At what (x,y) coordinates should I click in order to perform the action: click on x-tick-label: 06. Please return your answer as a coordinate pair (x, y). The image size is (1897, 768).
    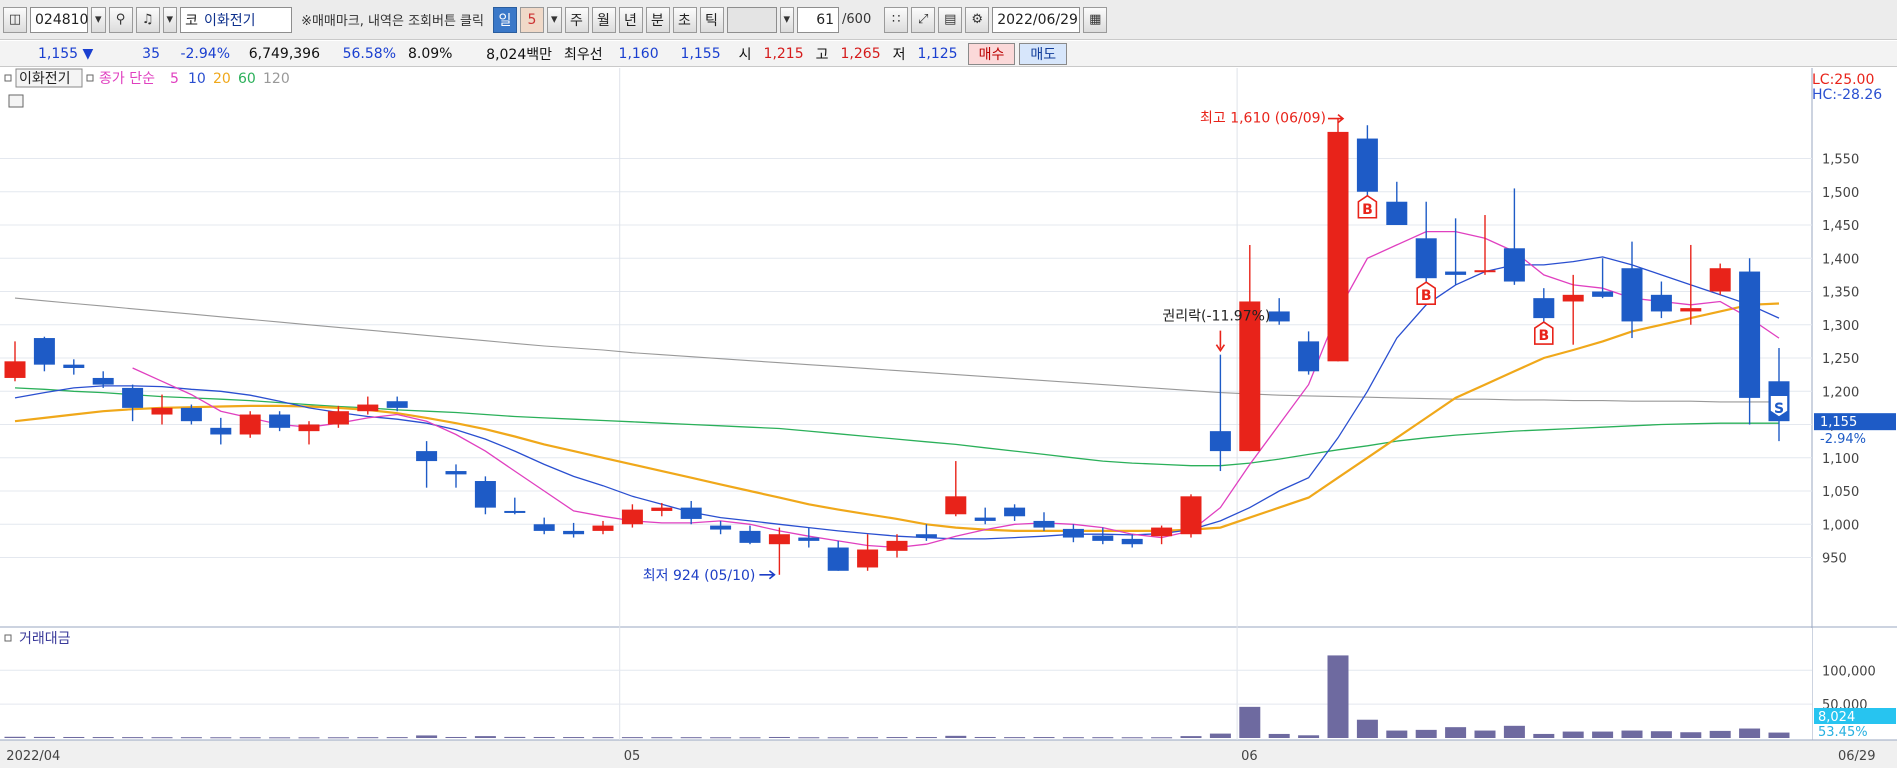
    Looking at the image, I should click on (1249, 756).